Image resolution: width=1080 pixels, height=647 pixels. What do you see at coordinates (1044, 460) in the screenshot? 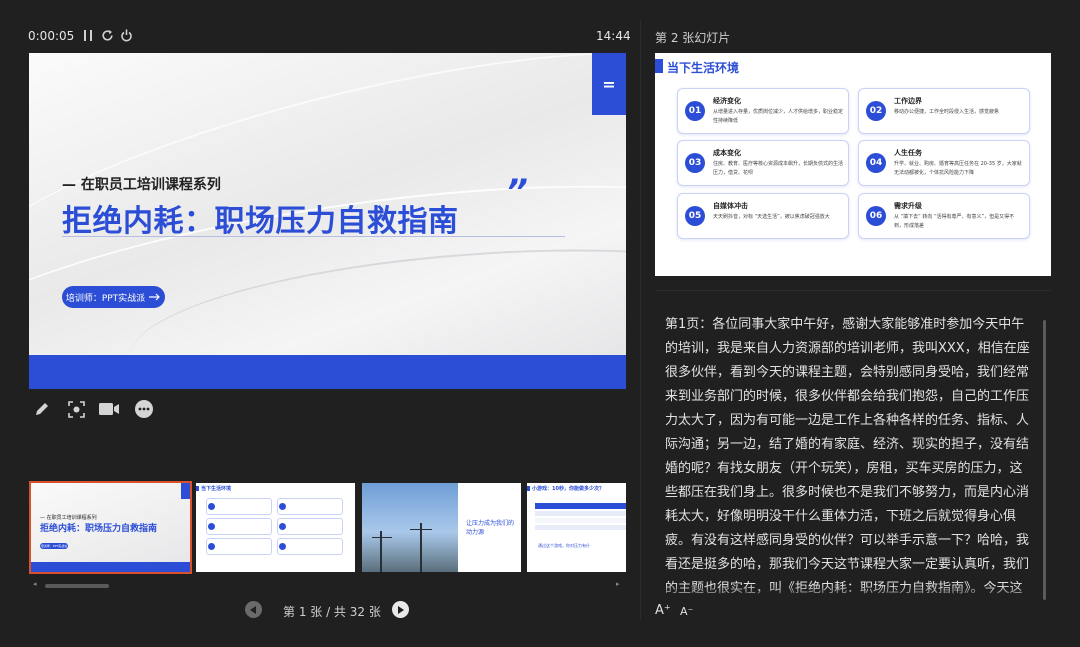
I see `notes-scrollbar` at bounding box center [1044, 460].